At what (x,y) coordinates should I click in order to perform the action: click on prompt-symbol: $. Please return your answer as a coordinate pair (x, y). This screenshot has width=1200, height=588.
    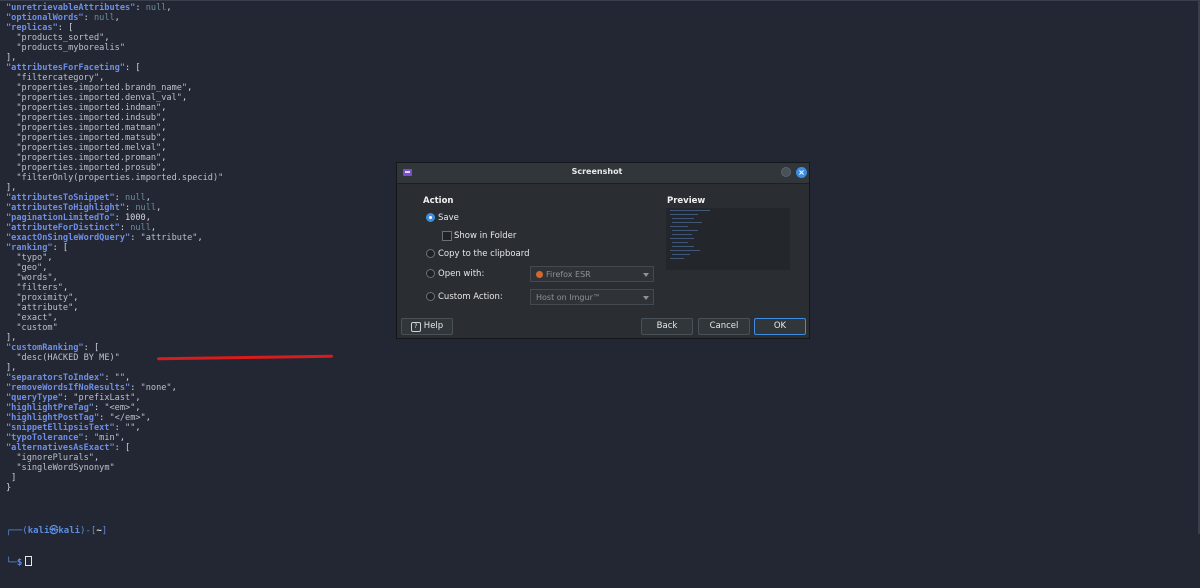
    Looking at the image, I should click on (19, 563).